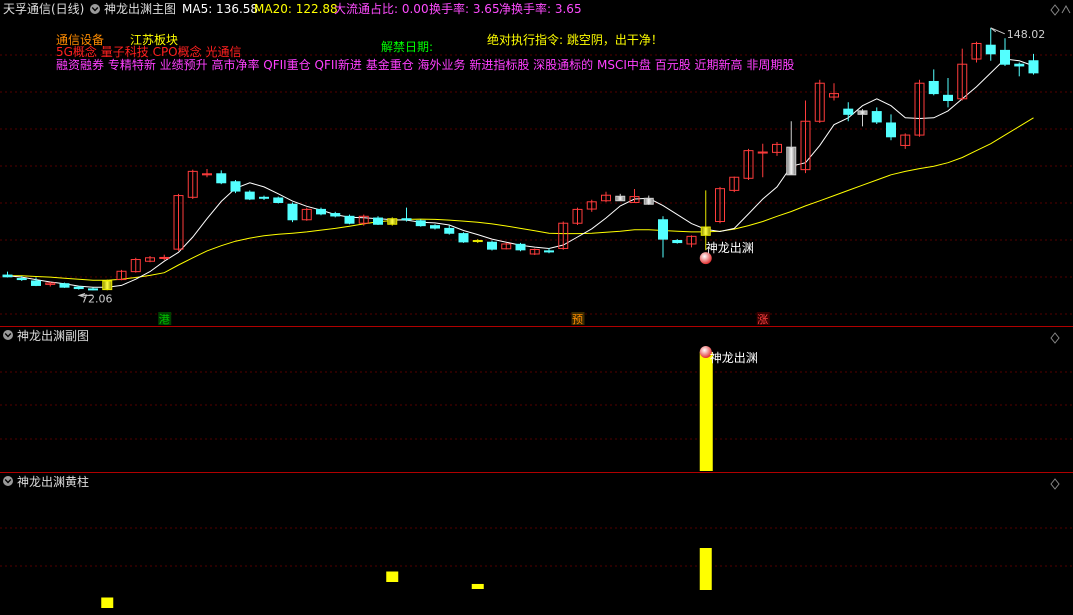  Describe the element at coordinates (1055, 484) in the screenshot. I see `sub2-expand-icon` at that location.